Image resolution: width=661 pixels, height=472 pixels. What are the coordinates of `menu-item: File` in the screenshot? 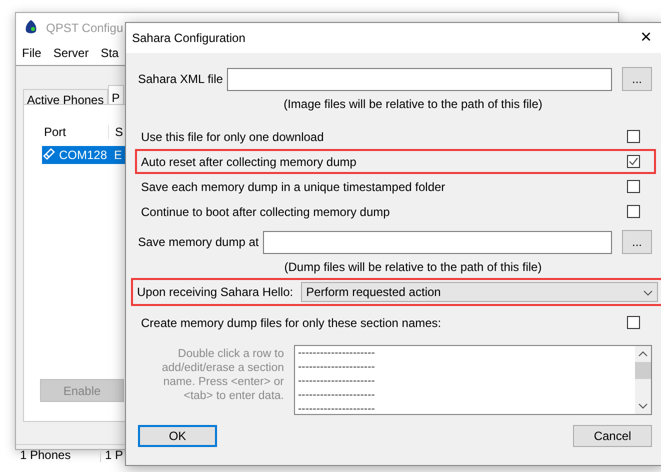 It's located at (32, 54).